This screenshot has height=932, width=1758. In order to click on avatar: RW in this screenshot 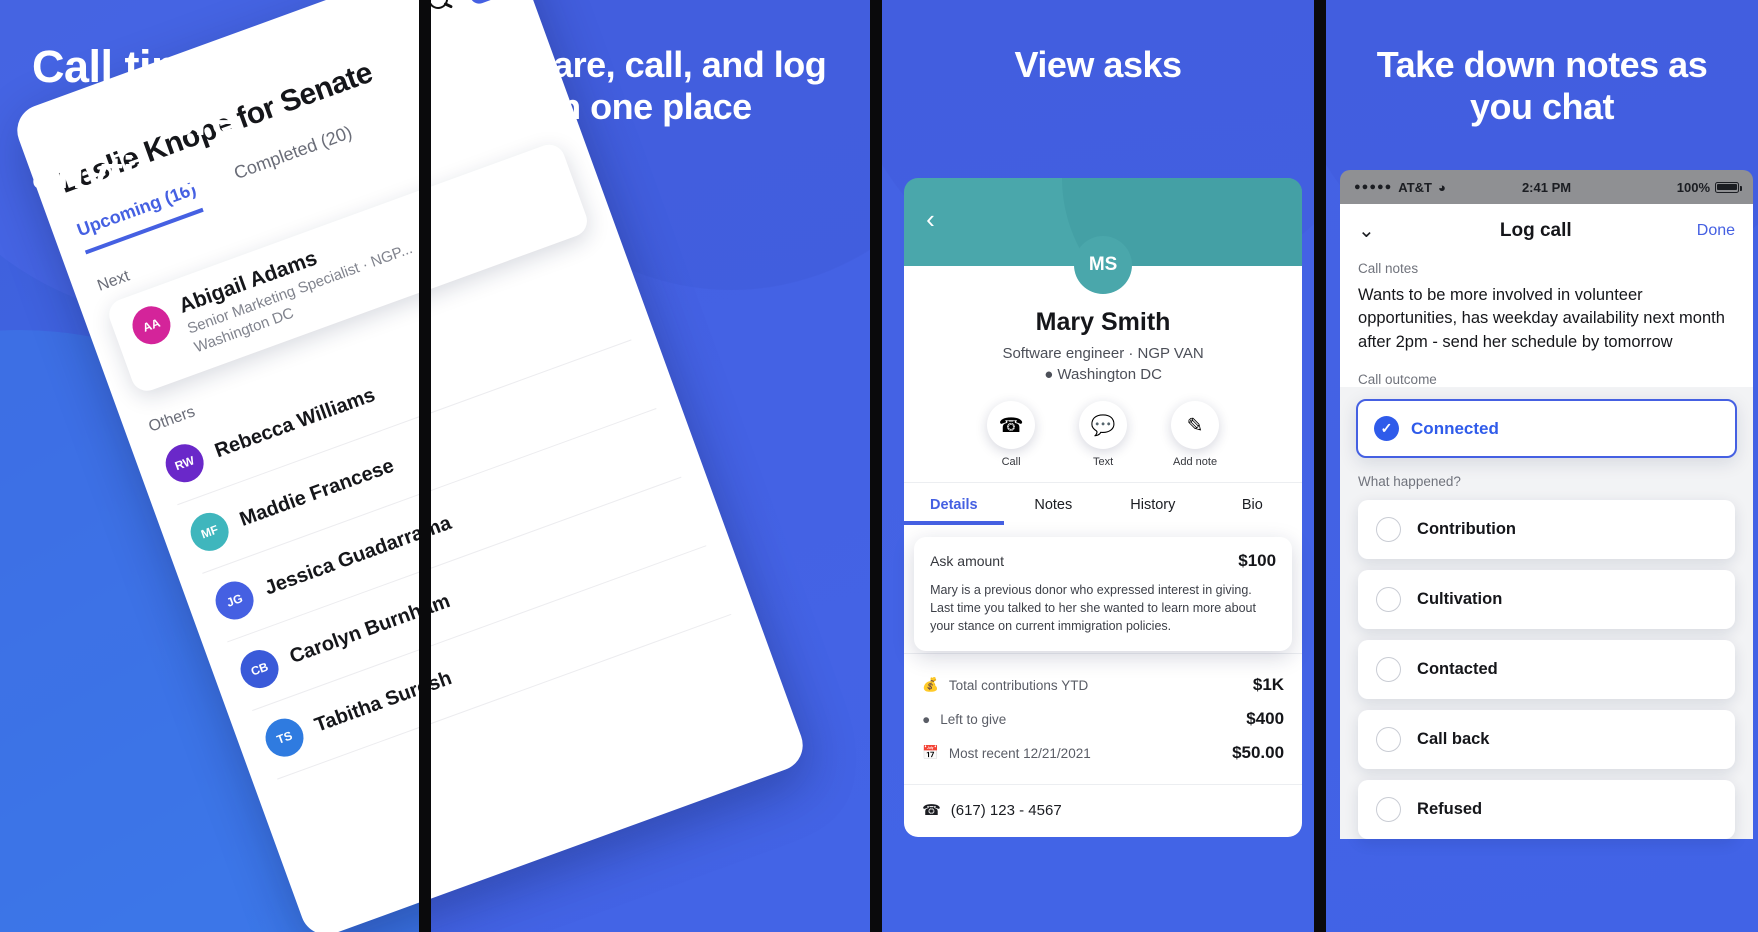, I will do `click(185, 463)`.